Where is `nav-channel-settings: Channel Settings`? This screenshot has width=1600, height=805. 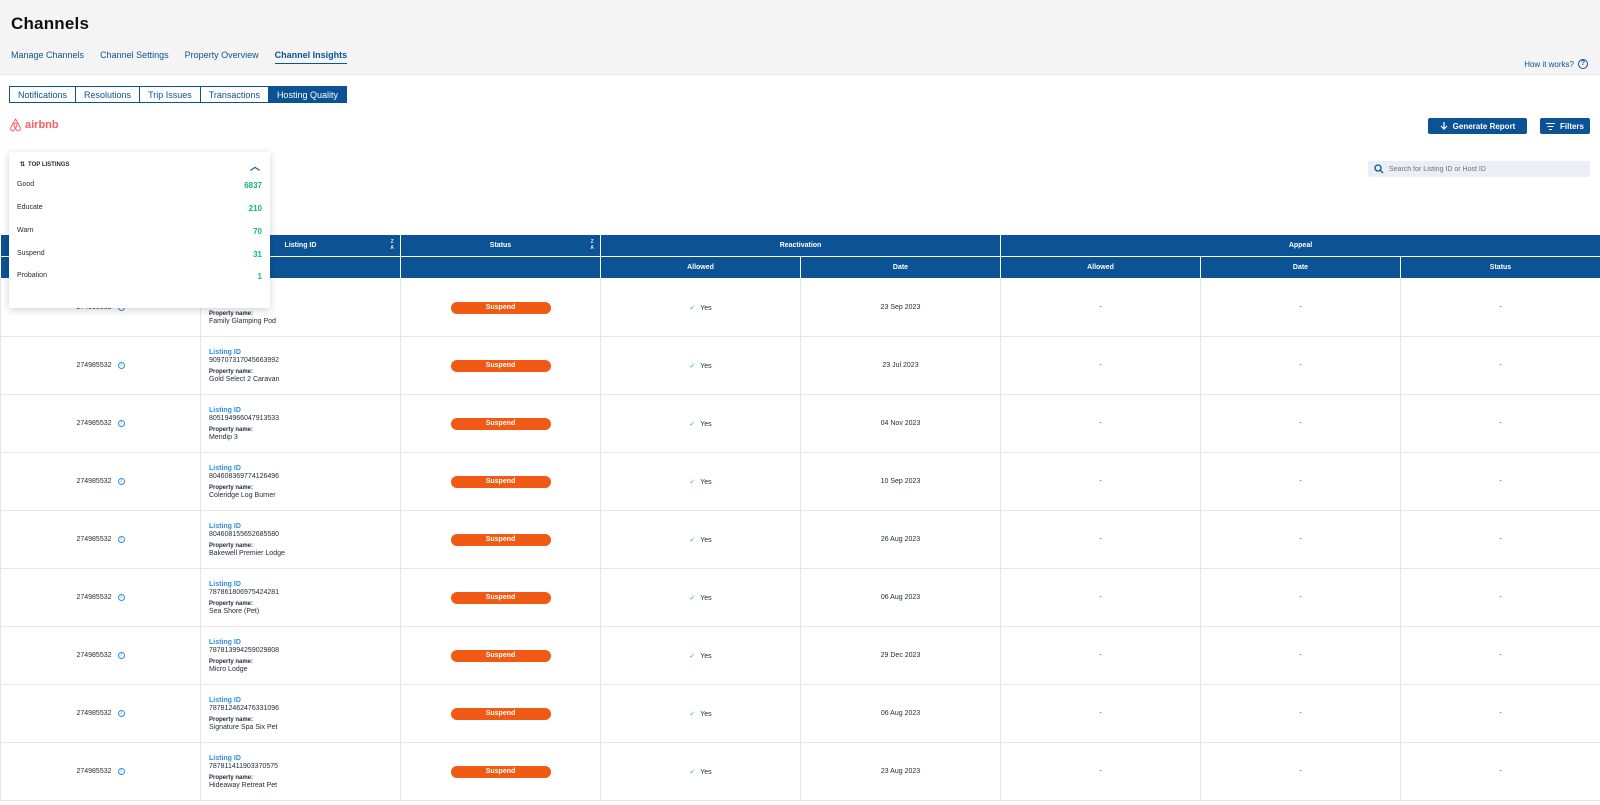 nav-channel-settings: Channel Settings is located at coordinates (134, 57).